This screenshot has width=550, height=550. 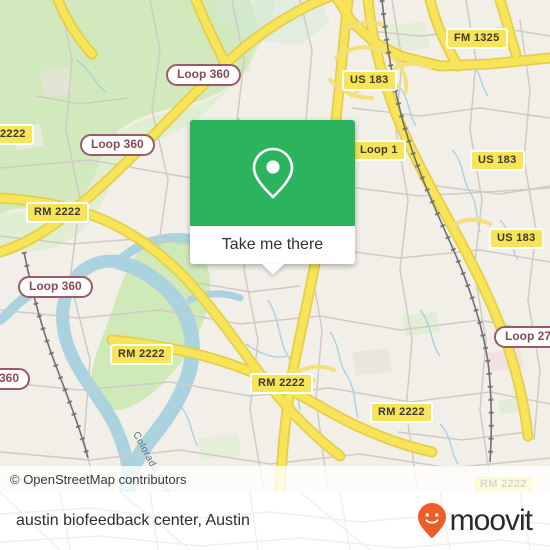 What do you see at coordinates (272, 269) in the screenshot?
I see `card-pointer` at bounding box center [272, 269].